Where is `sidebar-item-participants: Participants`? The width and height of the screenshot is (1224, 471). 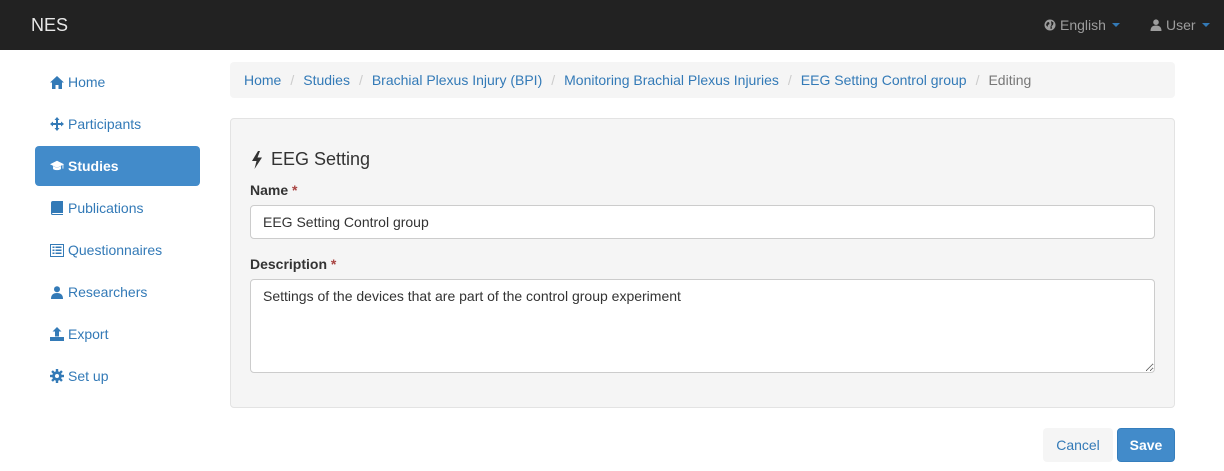 sidebar-item-participants: Participants is located at coordinates (117, 124).